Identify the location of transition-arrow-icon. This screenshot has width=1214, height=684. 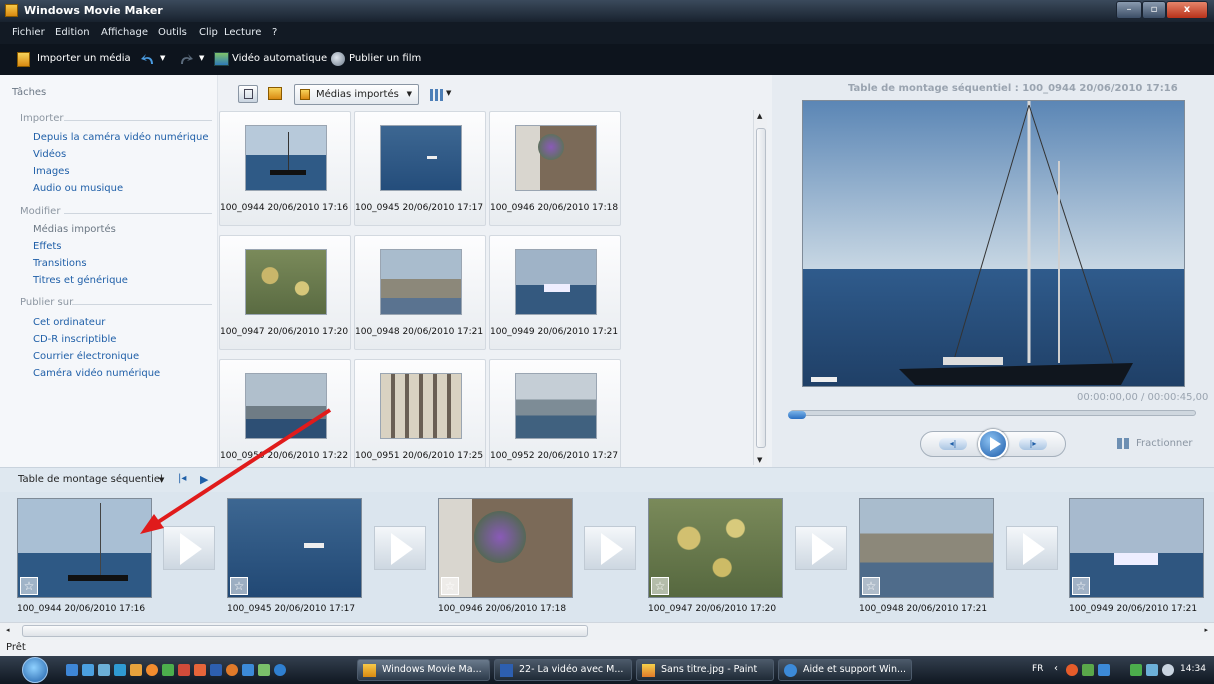
(1034, 549).